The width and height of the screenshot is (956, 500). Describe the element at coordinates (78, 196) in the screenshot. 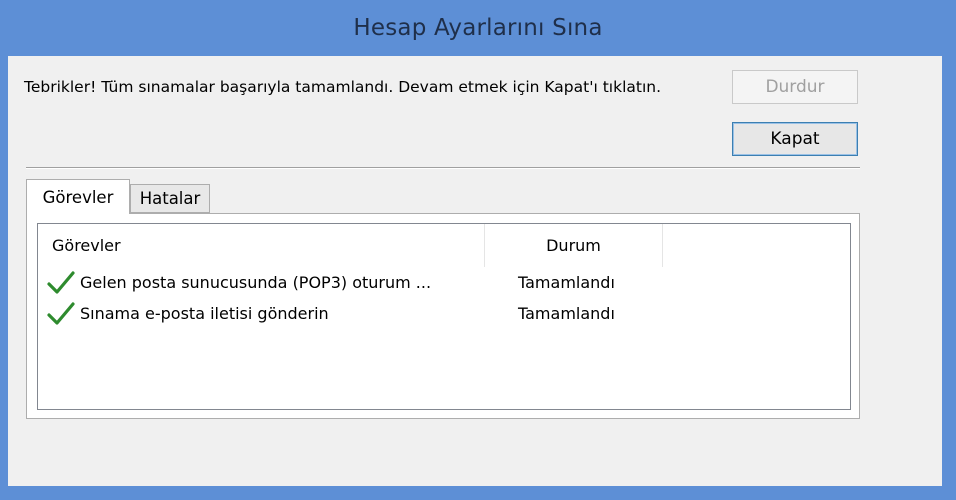

I see `tab-tasks: Görevler` at that location.